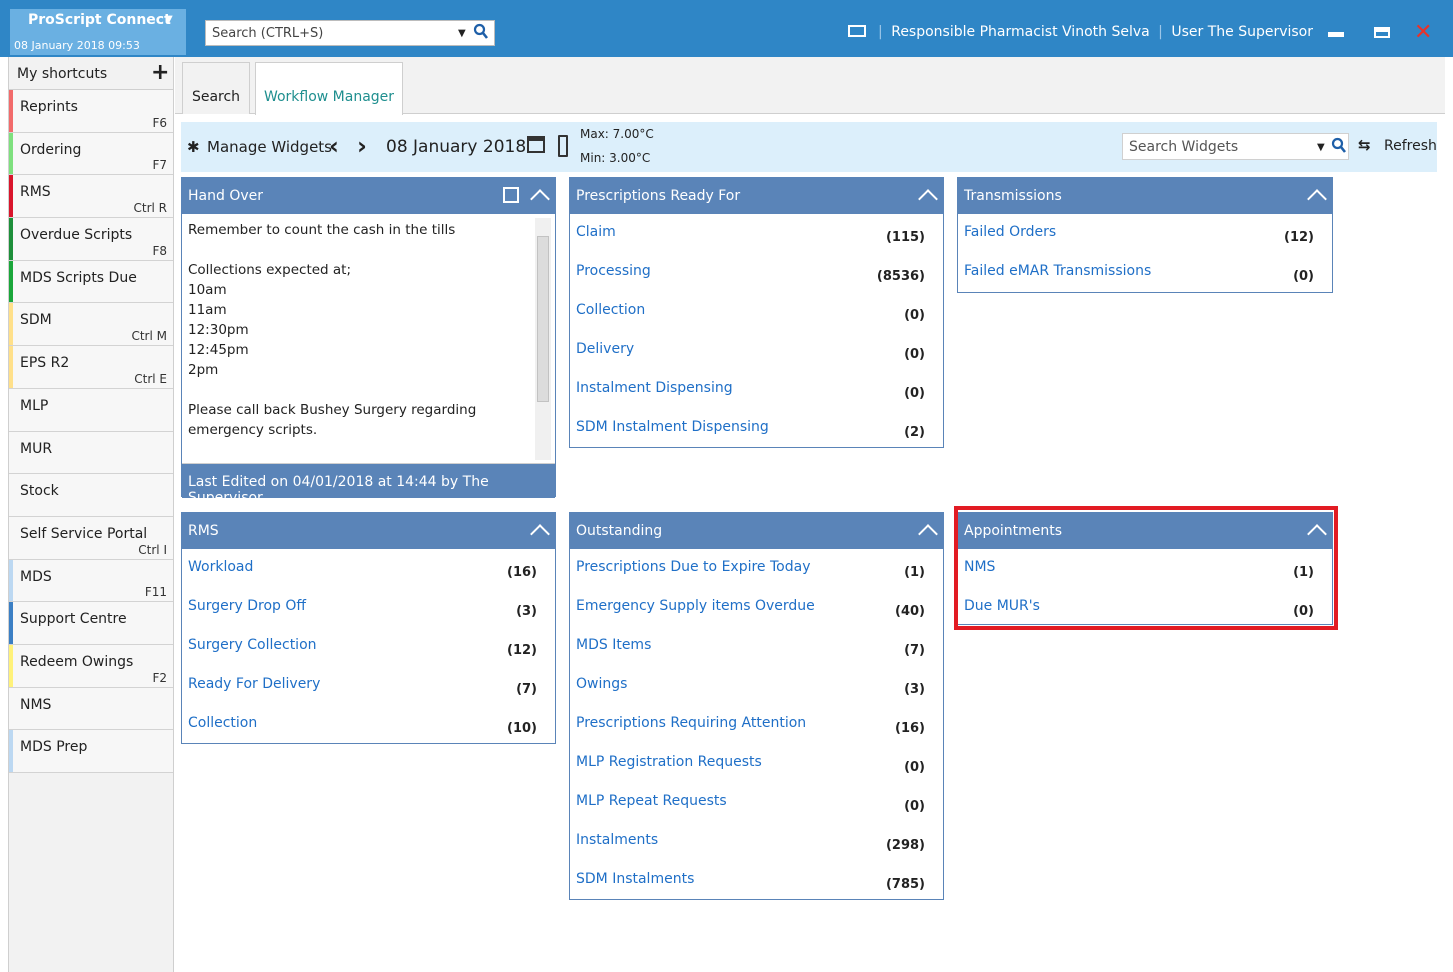 The image size is (1453, 972). What do you see at coordinates (218, 350) in the screenshot?
I see `handover-line: 12:45pm` at bounding box center [218, 350].